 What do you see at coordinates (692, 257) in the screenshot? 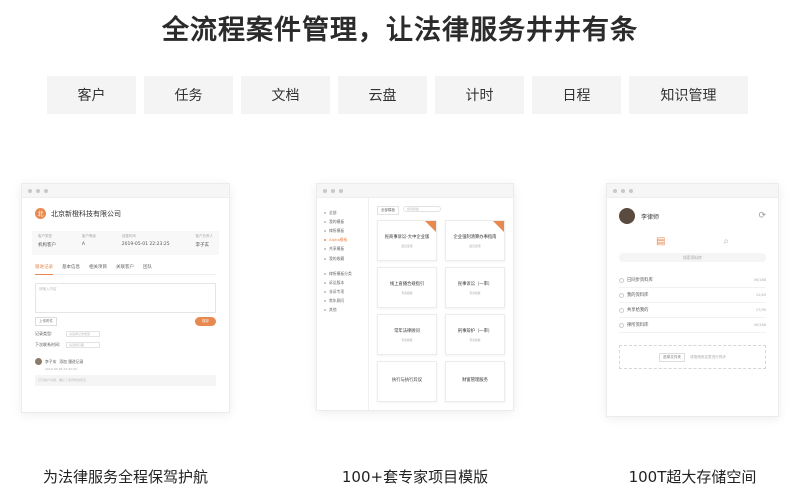
I see `library-search-input: 搜索资料库` at bounding box center [692, 257].